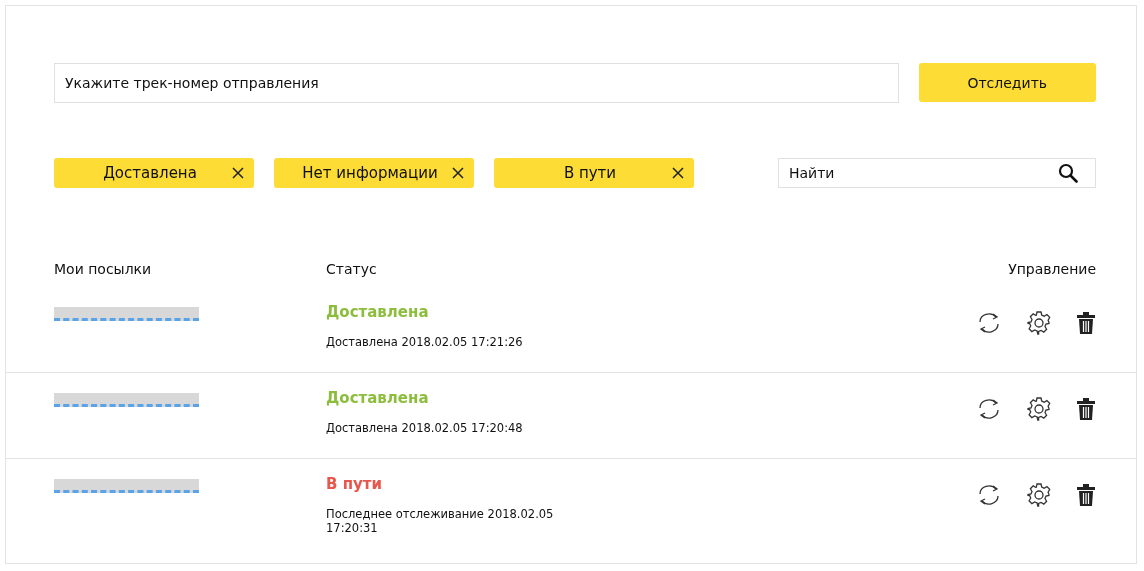 Image resolution: width=1144 pixels, height=571 pixels. What do you see at coordinates (354, 484) in the screenshot?
I see `status-text: В пути` at bounding box center [354, 484].